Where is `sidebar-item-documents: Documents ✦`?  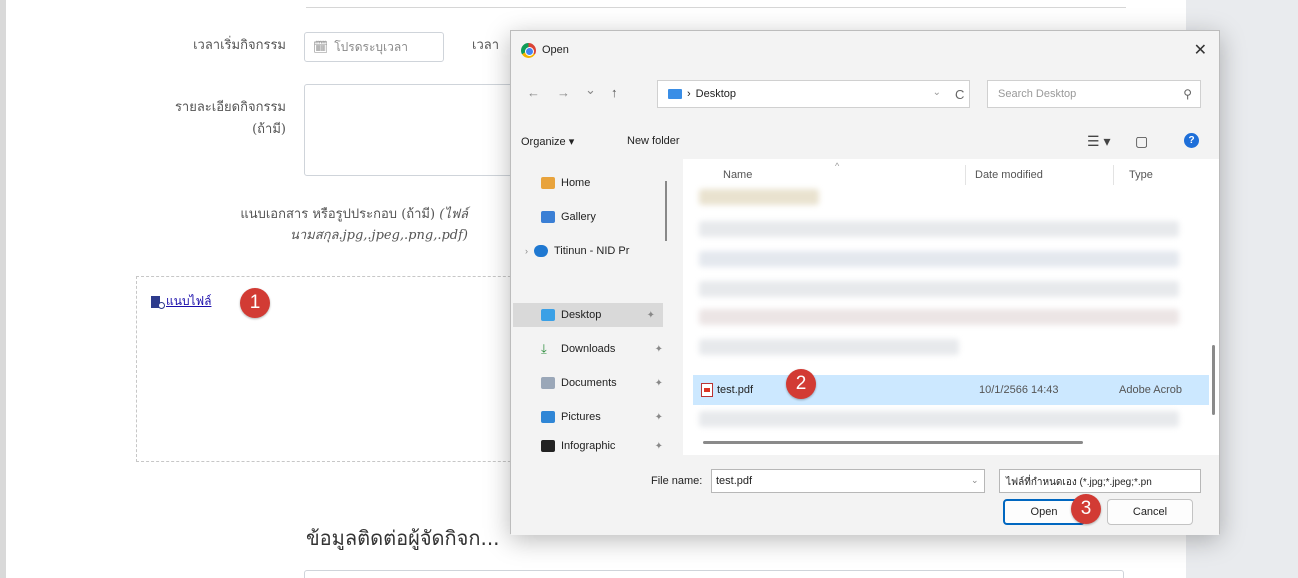 sidebar-item-documents: Documents ✦ is located at coordinates (602, 383).